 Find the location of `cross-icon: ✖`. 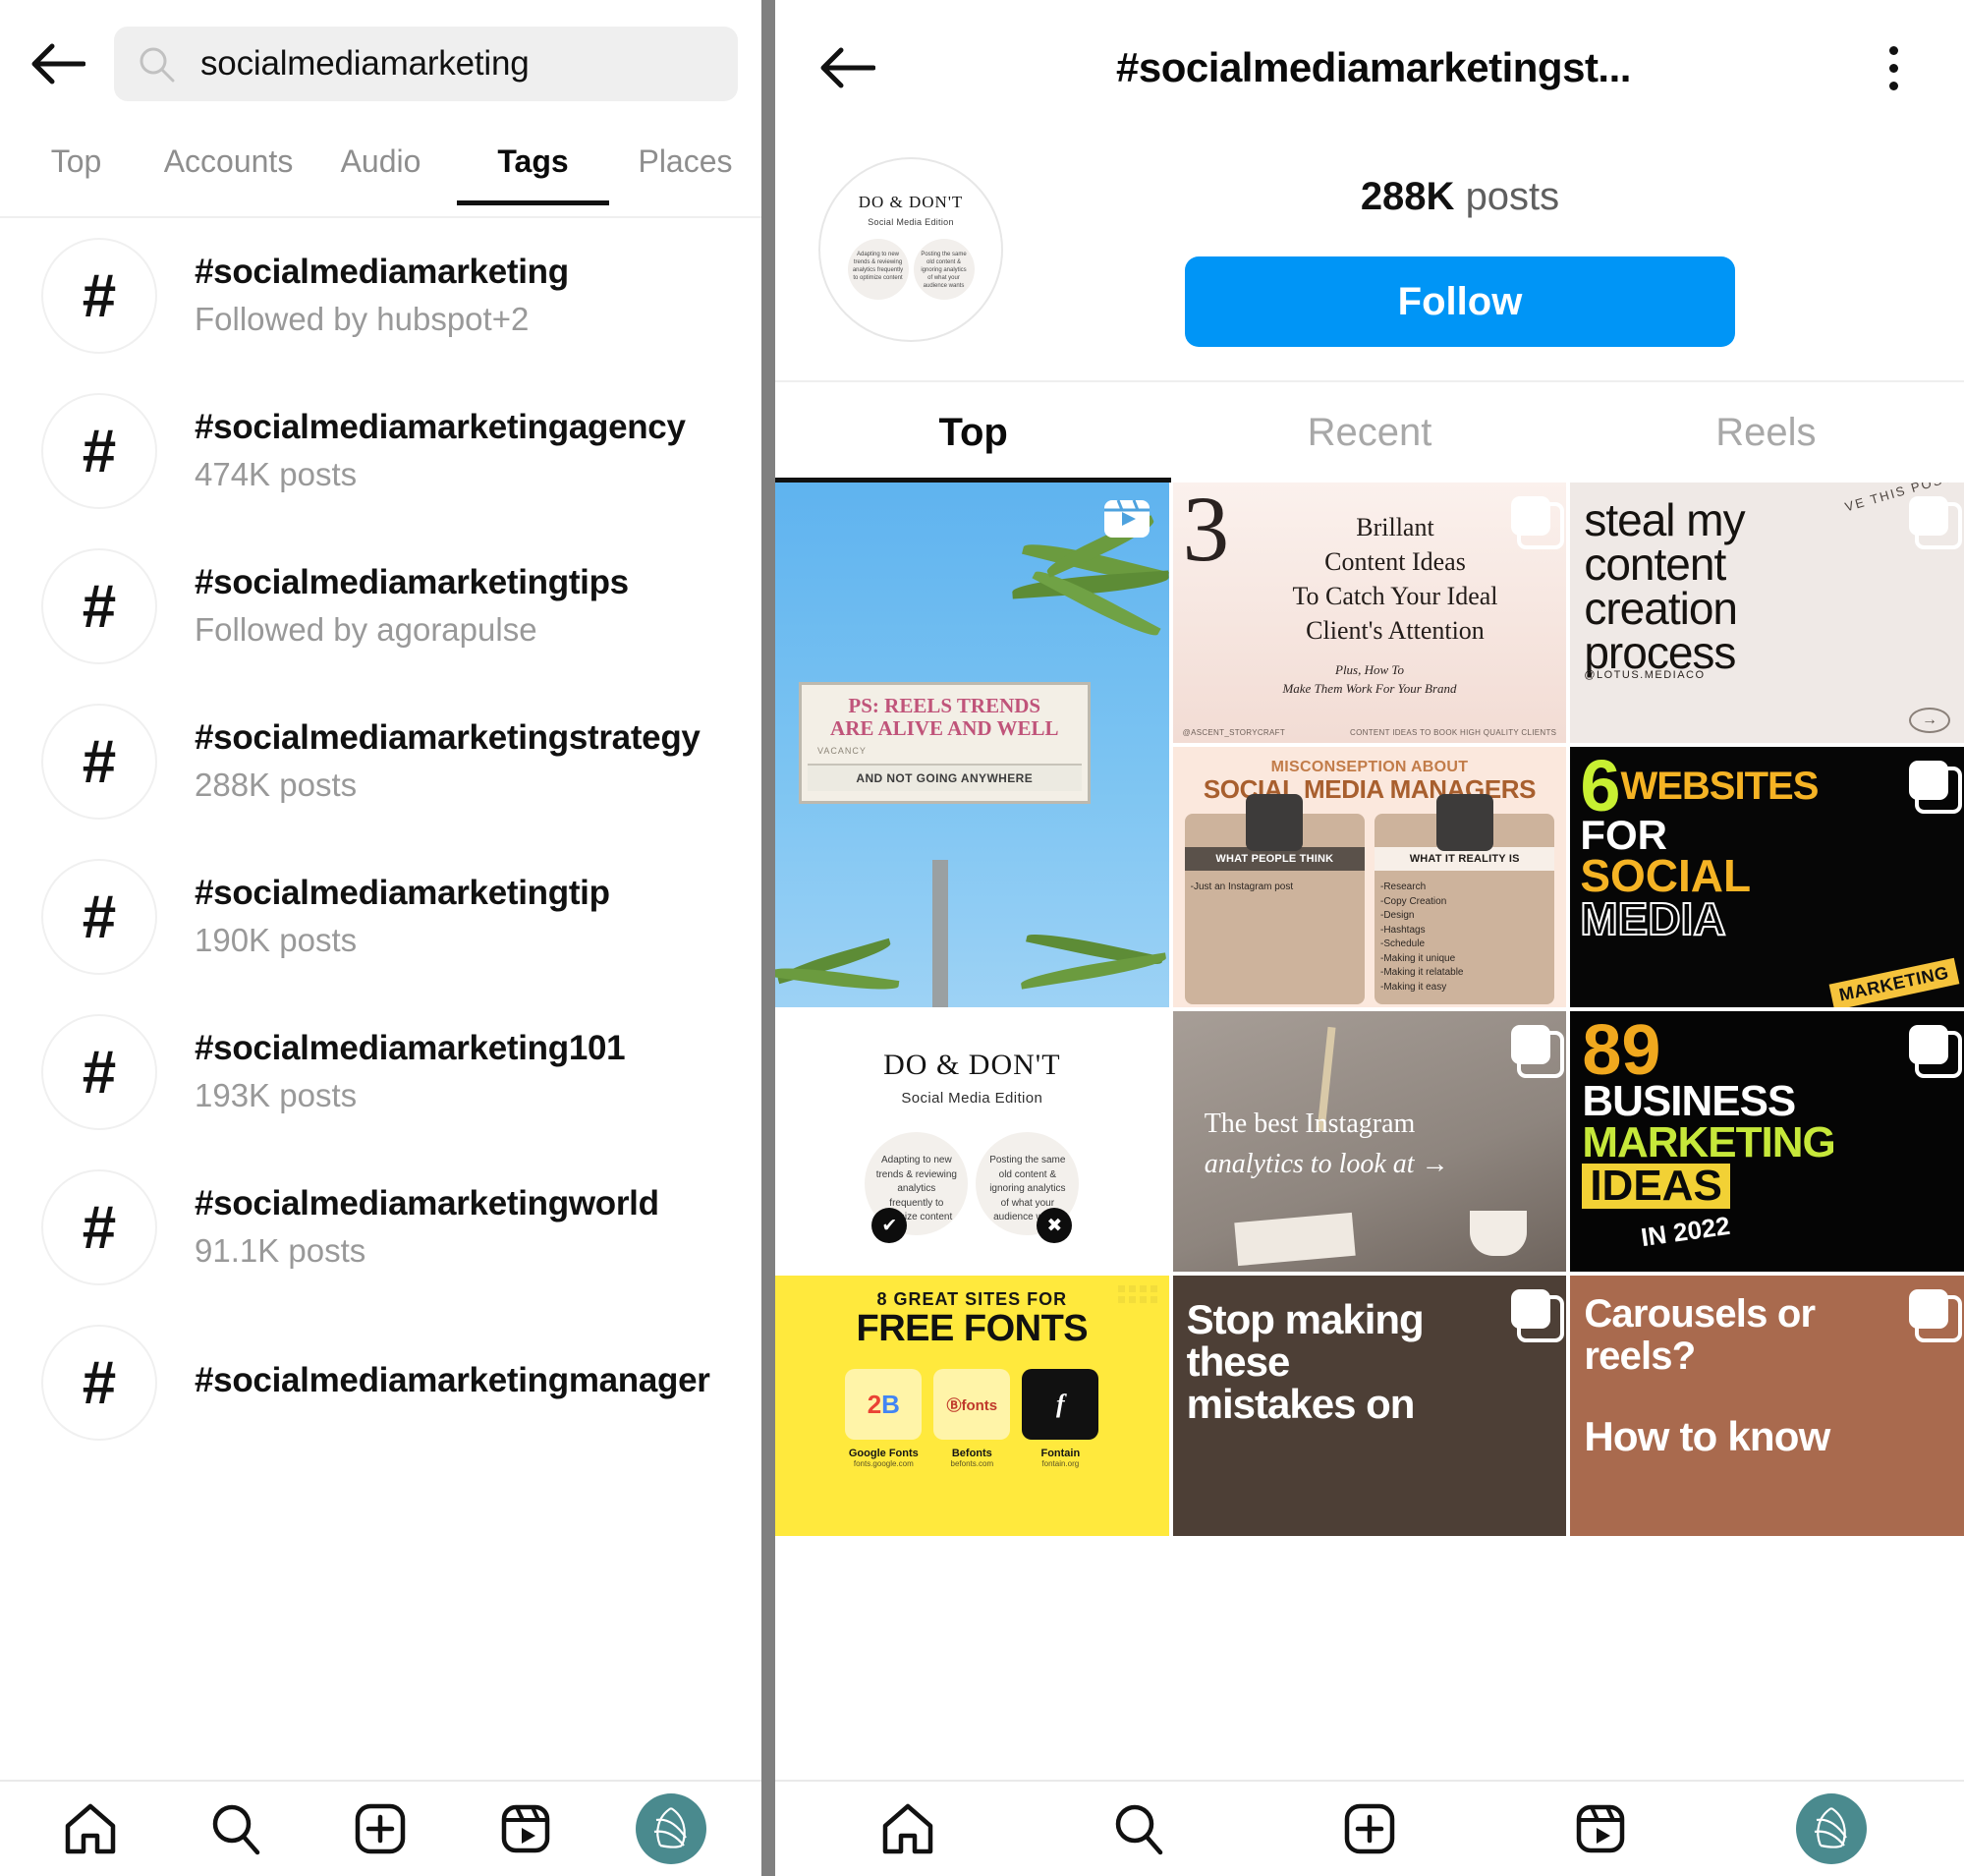

cross-icon: ✖ is located at coordinates (1055, 1225).